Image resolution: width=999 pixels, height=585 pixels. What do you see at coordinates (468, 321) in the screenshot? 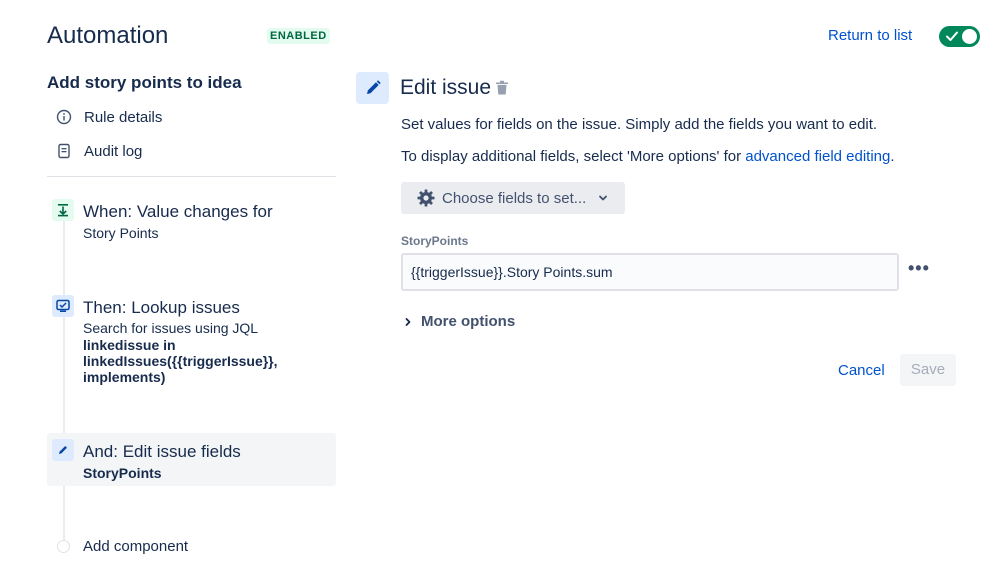
I see `more-options-label: More options` at bounding box center [468, 321].